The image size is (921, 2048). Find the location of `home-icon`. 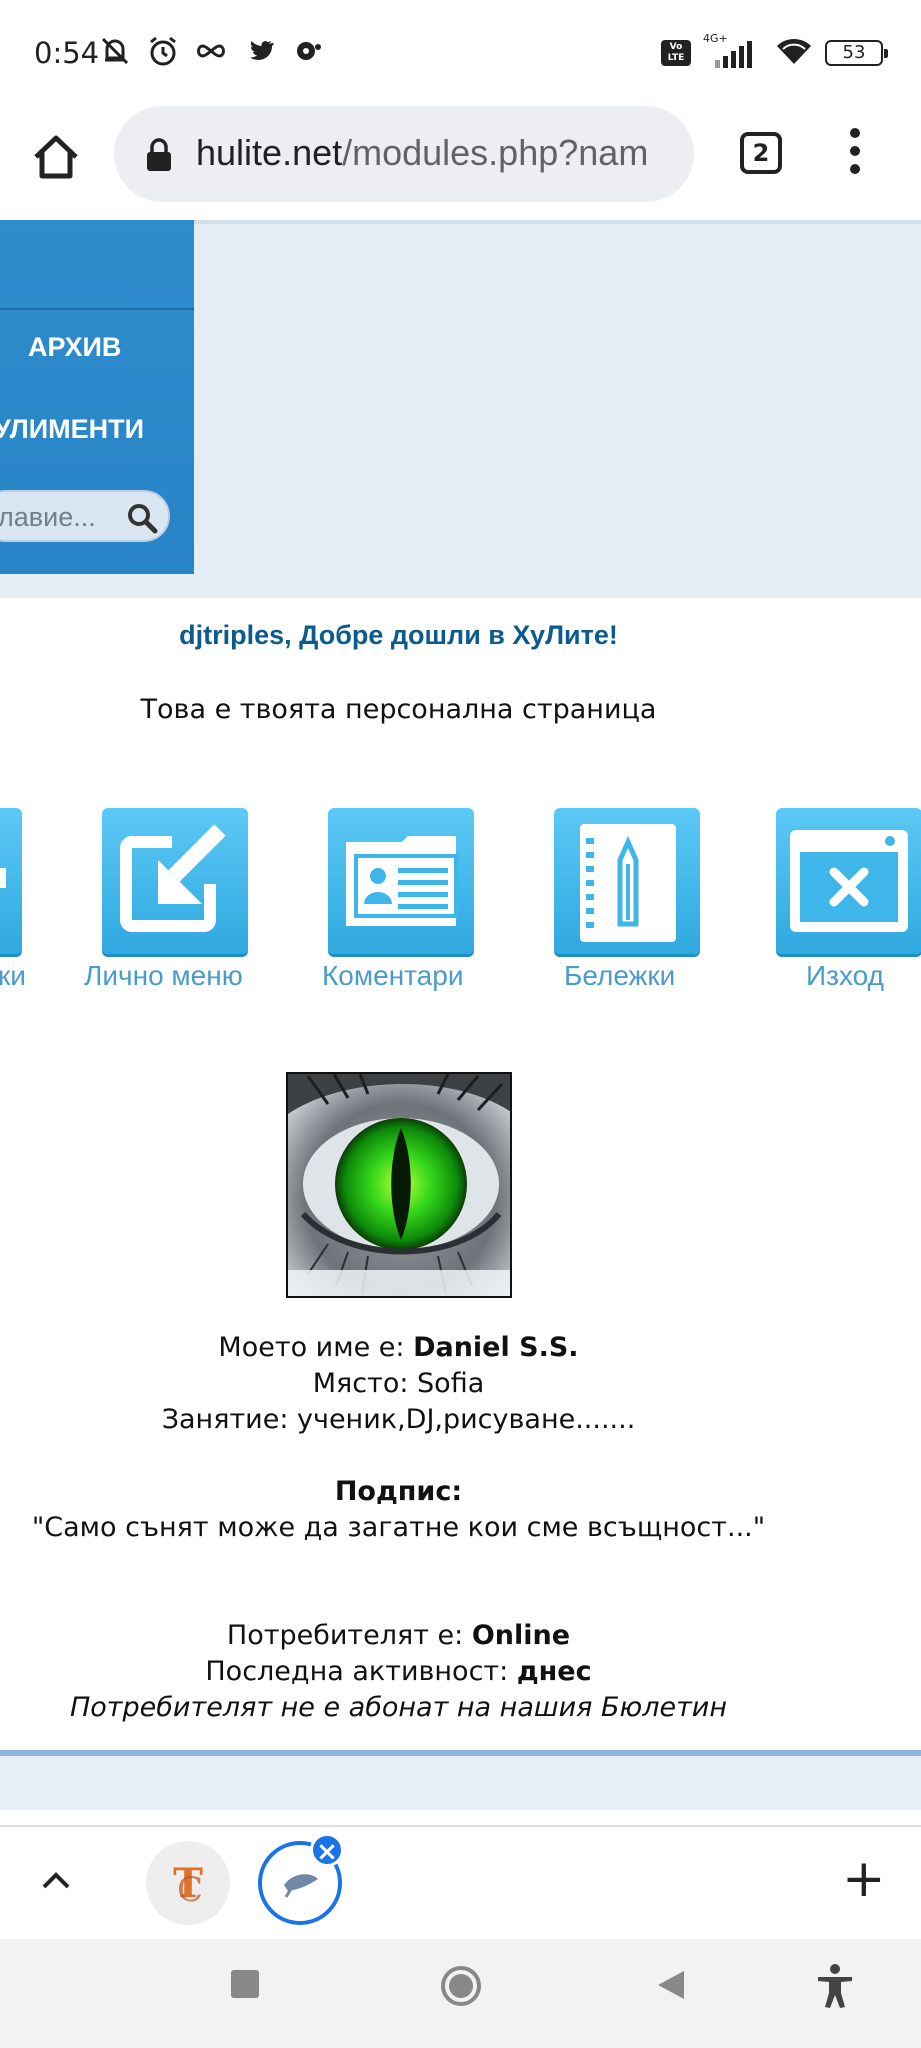

home-icon is located at coordinates (56, 157).